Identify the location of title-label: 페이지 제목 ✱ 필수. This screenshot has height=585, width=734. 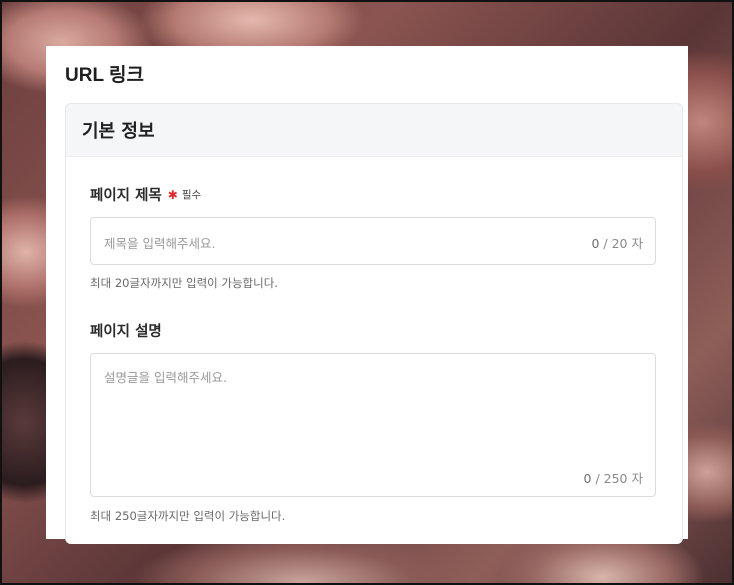
(145, 194).